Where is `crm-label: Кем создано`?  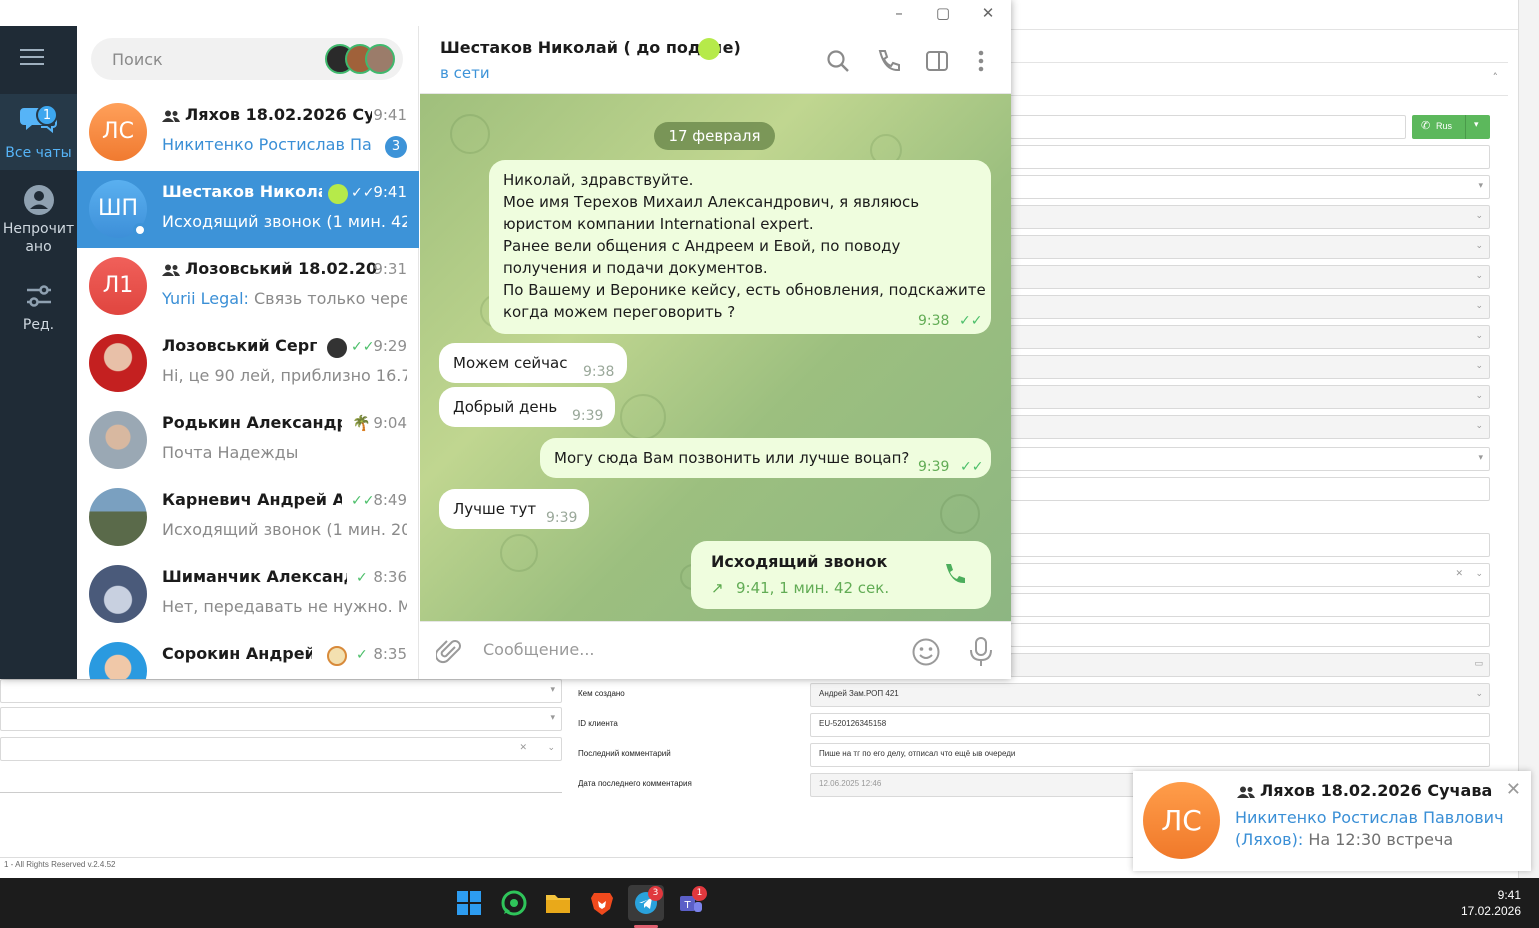 crm-label: Кем создано is located at coordinates (601, 693).